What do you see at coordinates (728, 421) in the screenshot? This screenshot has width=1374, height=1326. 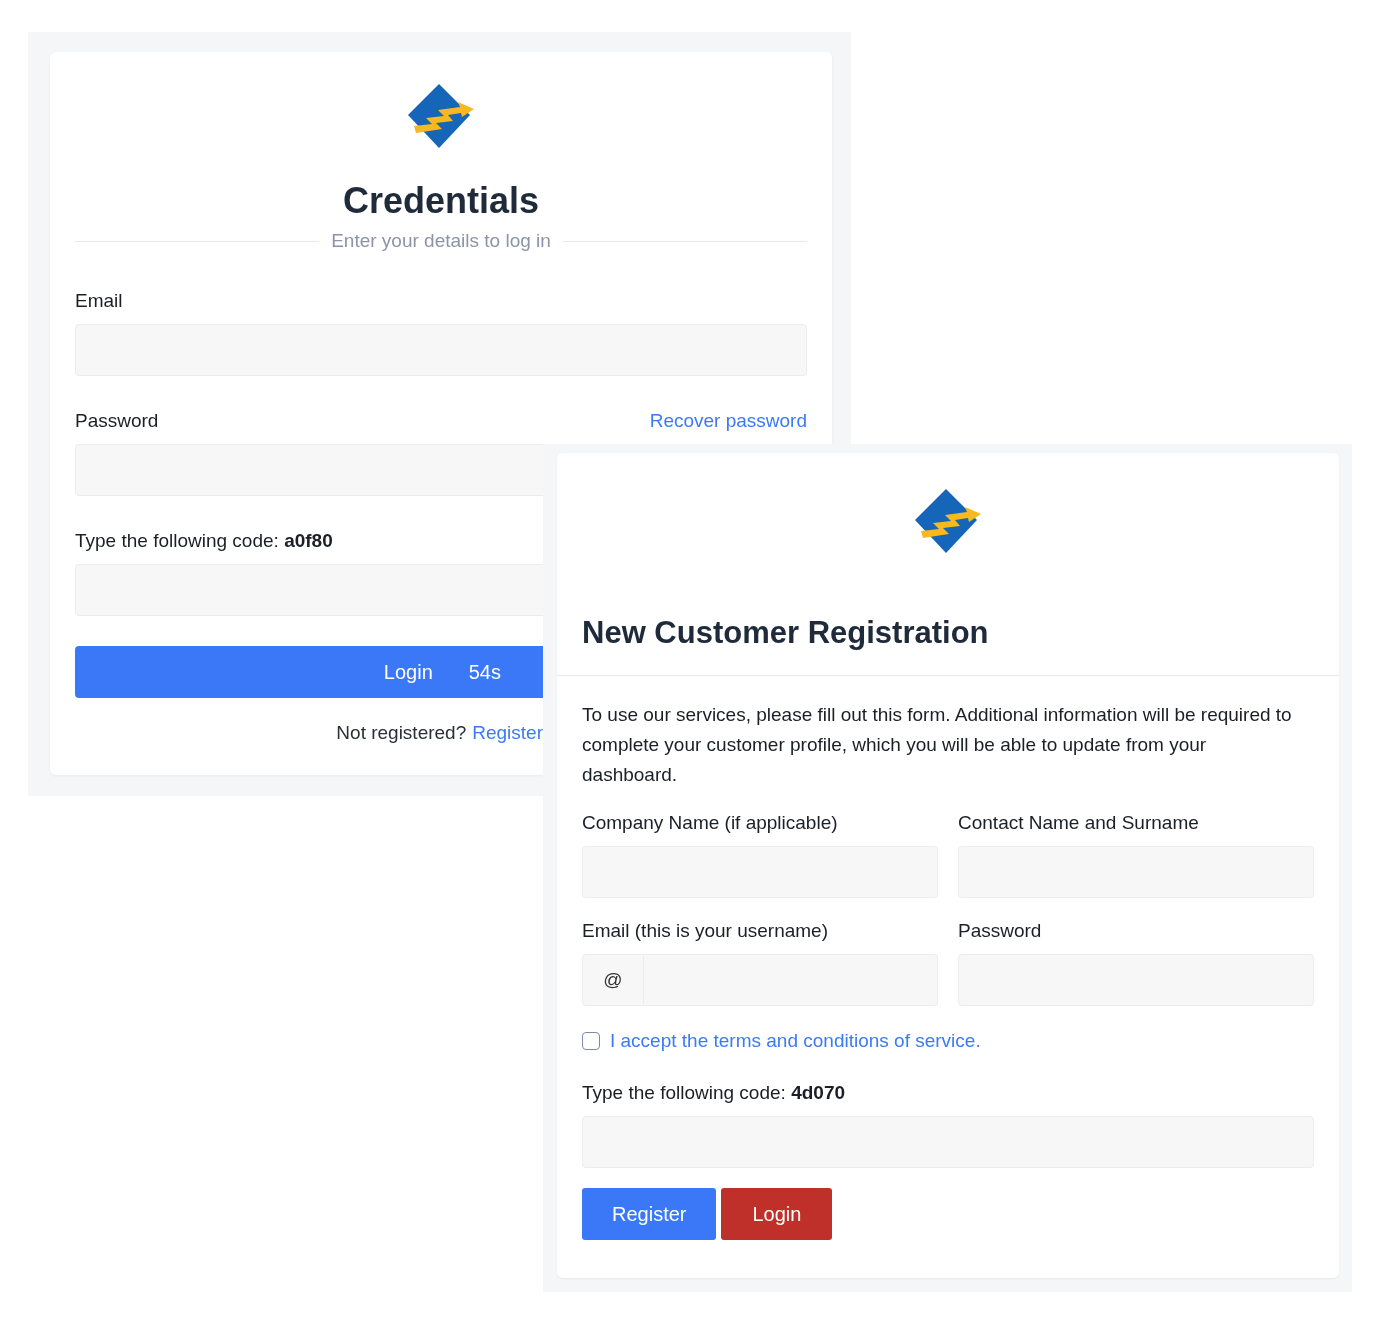 I see `recover-password-link: Recover password` at bounding box center [728, 421].